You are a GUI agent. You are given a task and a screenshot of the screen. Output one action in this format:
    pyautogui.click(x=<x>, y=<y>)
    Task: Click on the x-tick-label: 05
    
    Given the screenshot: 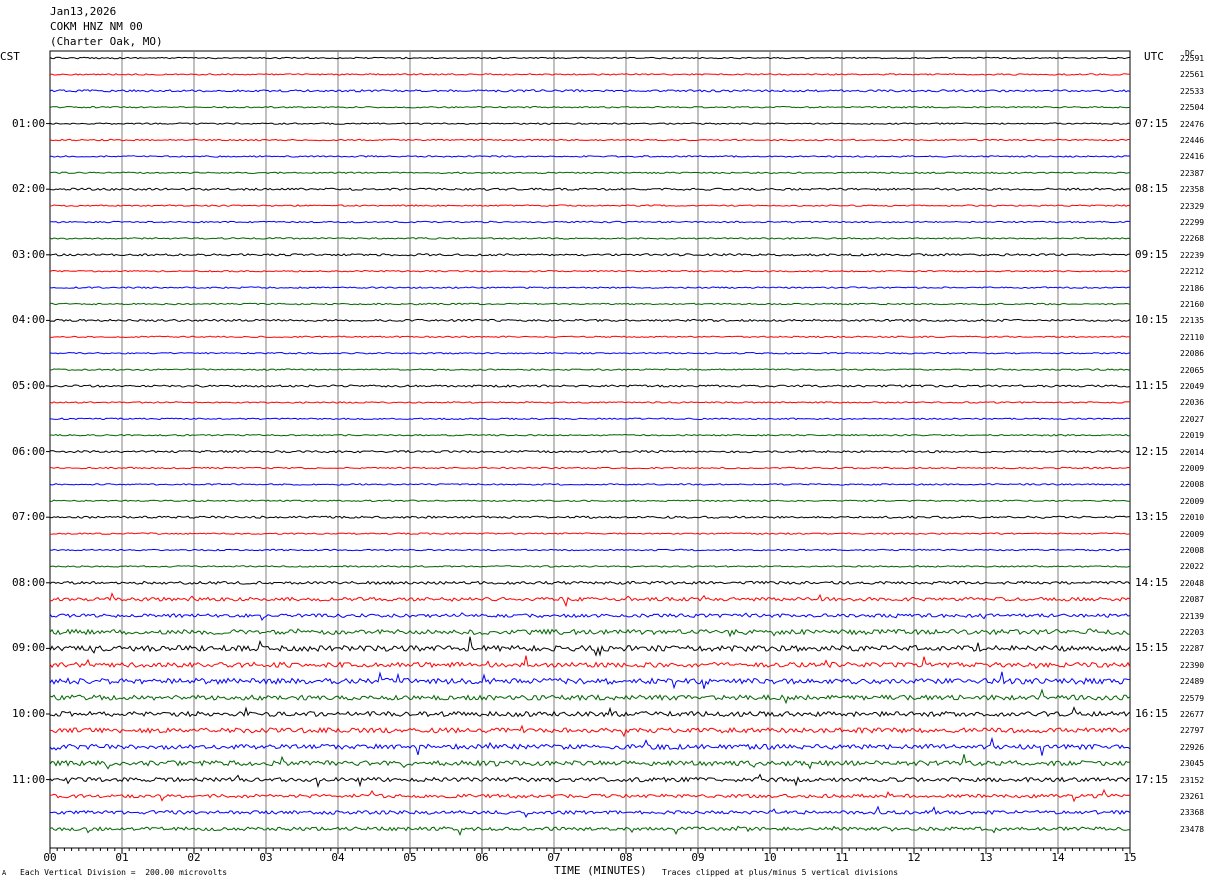 What is the action you would take?
    pyautogui.click(x=409, y=857)
    